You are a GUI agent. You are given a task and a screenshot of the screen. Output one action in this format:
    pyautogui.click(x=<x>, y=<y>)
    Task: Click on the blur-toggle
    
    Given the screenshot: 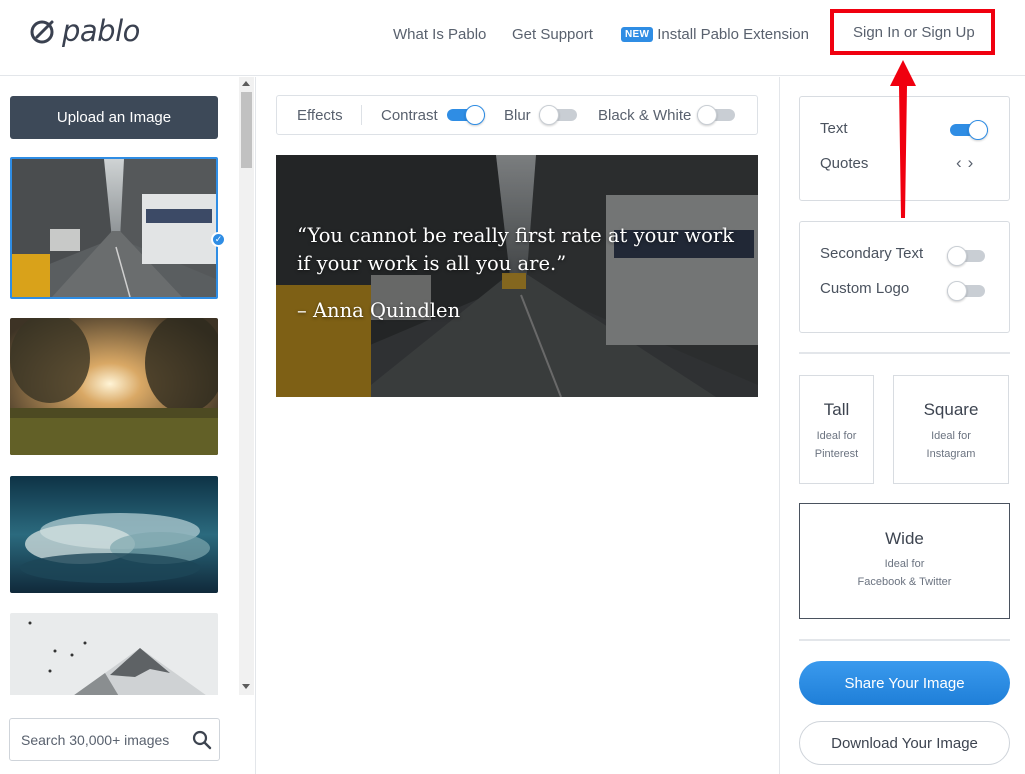 What is the action you would take?
    pyautogui.click(x=558, y=115)
    